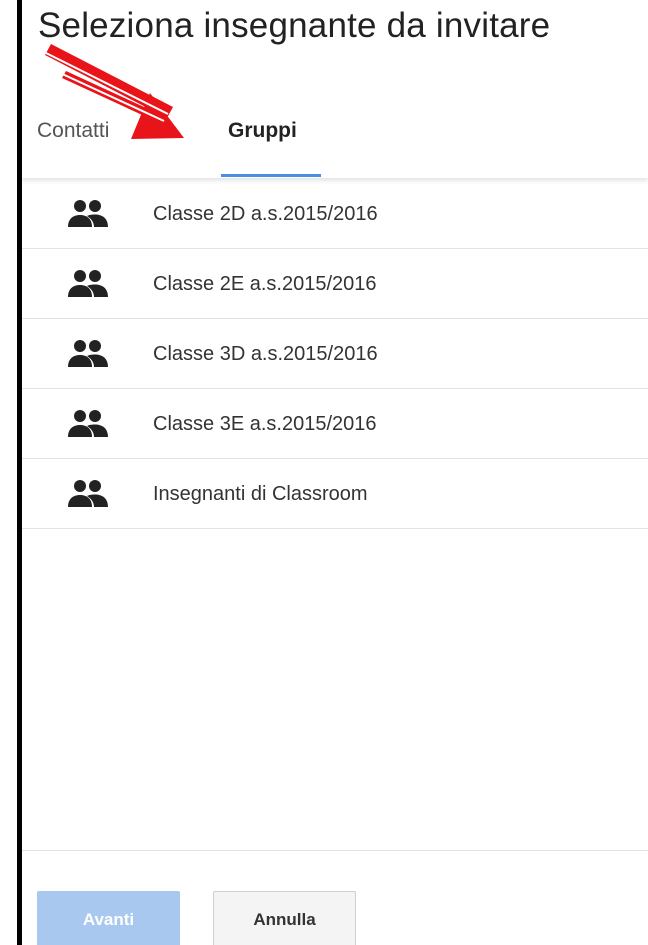  Describe the element at coordinates (265, 424) in the screenshot. I see `group-label: Classe 3E a.s.2015/2016` at that location.